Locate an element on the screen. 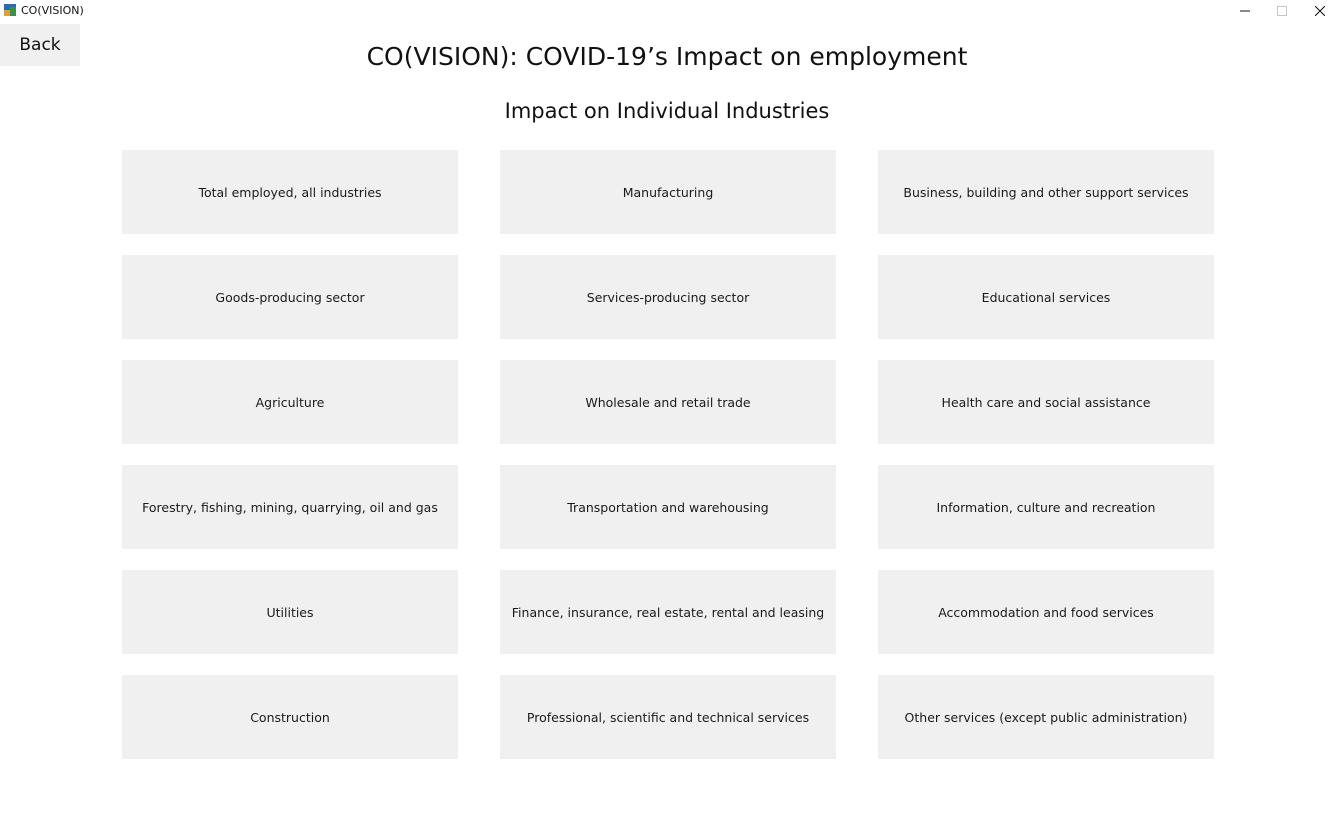 This screenshot has width=1334, height=838. industry-button-goods-producing: Goods-producing sector is located at coordinates (290, 297).